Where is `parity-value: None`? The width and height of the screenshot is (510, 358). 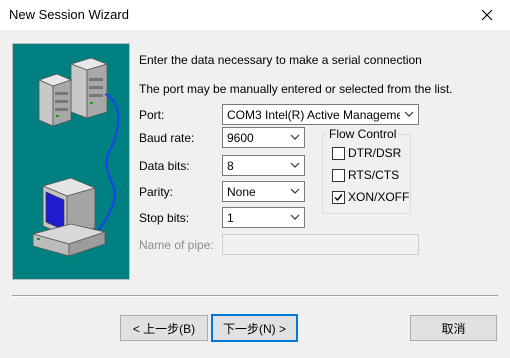 parity-value: None is located at coordinates (241, 192).